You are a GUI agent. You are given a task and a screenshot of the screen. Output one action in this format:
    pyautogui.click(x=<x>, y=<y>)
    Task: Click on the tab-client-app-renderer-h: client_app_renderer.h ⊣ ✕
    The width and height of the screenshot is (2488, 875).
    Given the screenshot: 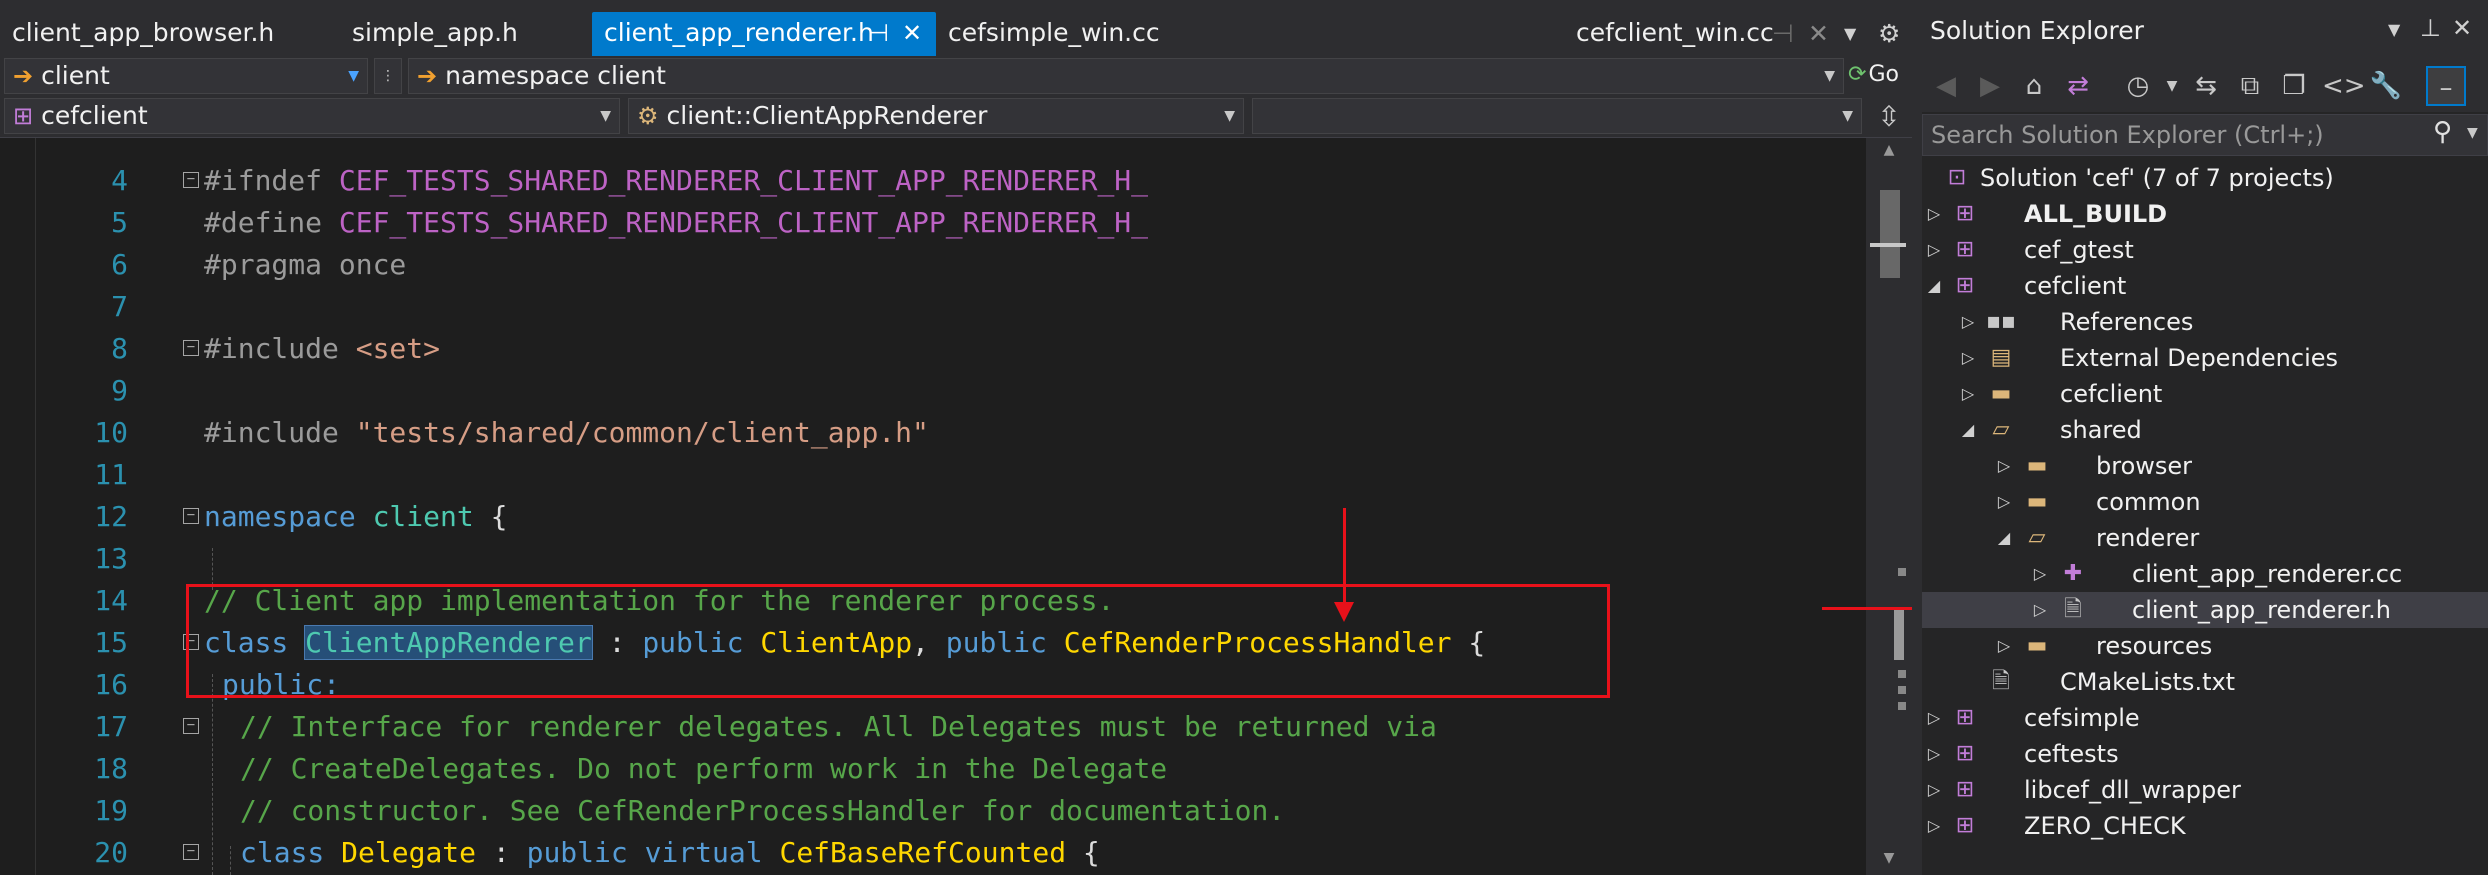 What is the action you would take?
    pyautogui.click(x=764, y=34)
    